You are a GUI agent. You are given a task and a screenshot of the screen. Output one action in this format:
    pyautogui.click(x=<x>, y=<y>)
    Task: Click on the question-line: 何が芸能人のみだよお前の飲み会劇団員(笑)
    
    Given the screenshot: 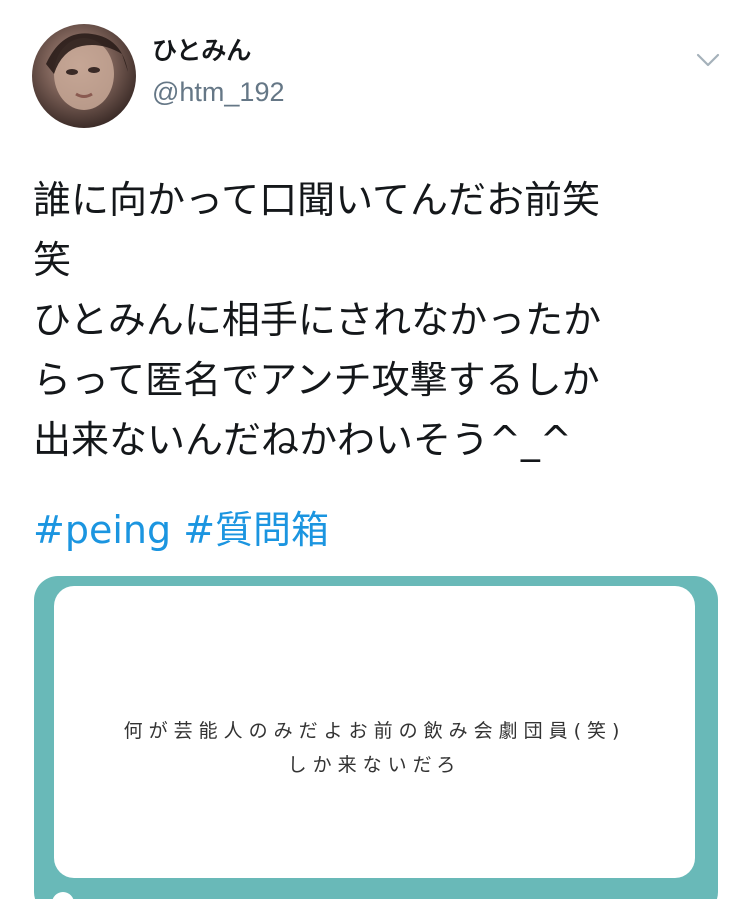 What is the action you would take?
    pyautogui.click(x=374, y=731)
    